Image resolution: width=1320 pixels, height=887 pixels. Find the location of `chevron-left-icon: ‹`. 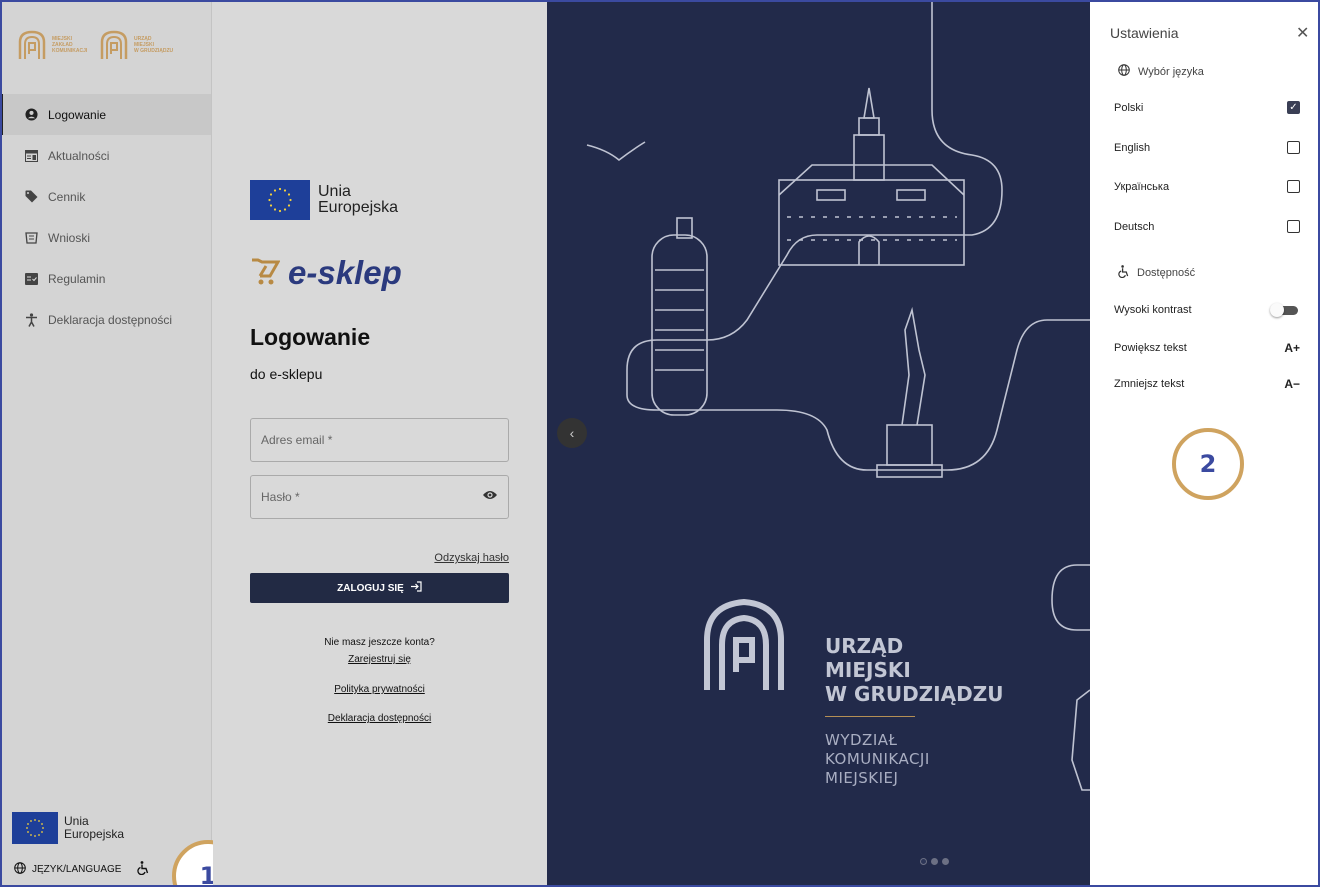

chevron-left-icon: ‹ is located at coordinates (572, 433).